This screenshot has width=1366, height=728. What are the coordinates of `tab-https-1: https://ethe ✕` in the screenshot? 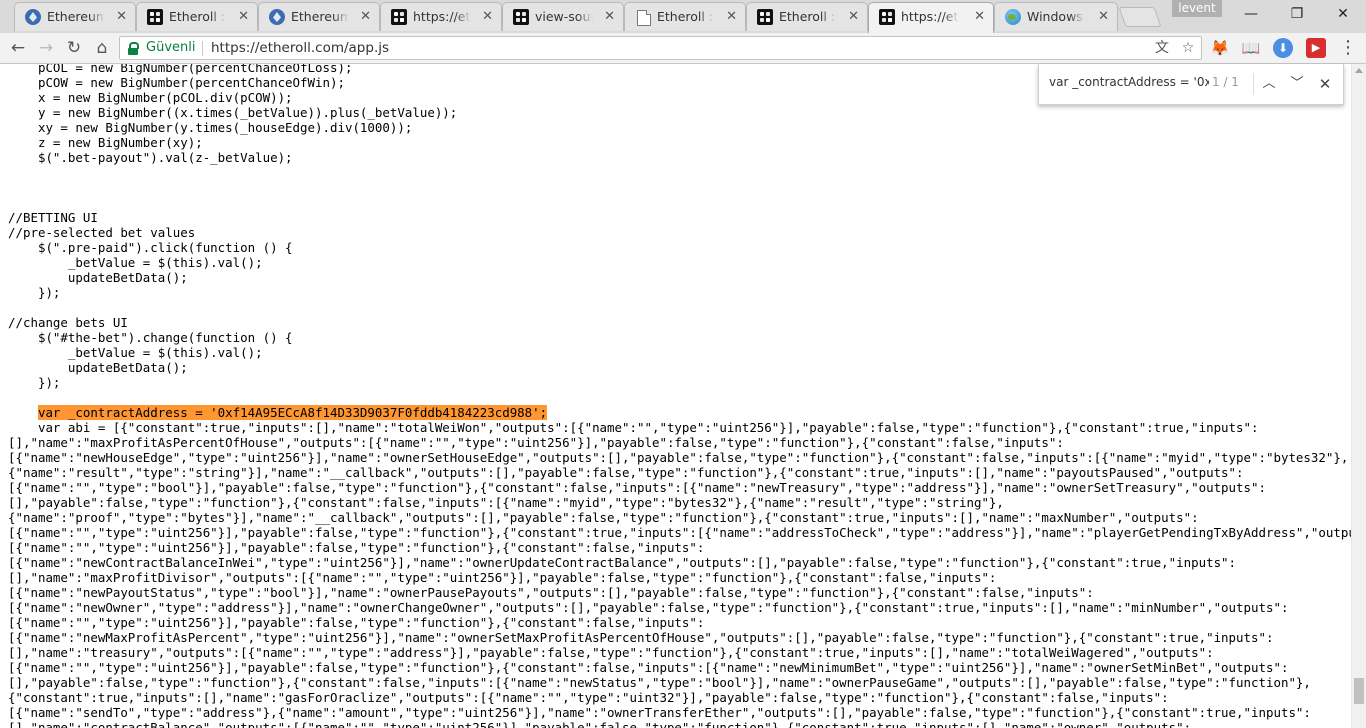 It's located at (441, 16).